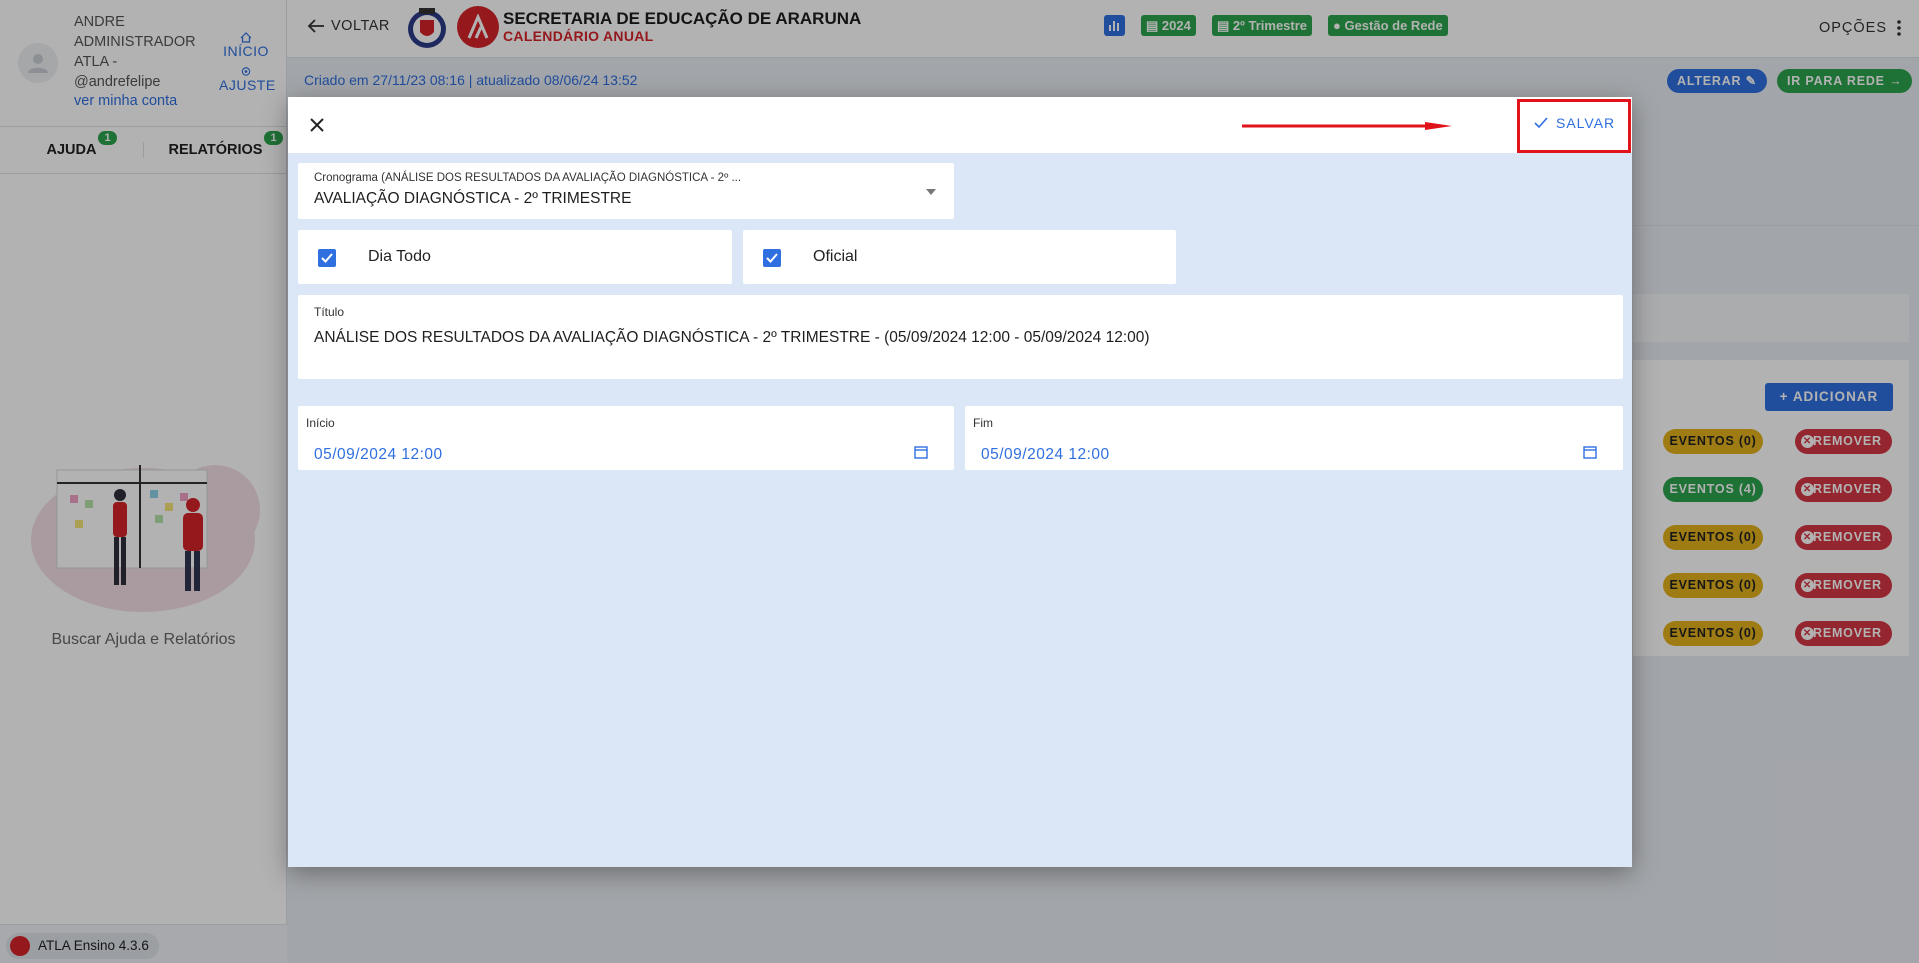  Describe the element at coordinates (1045, 454) in the screenshot. I see `fim-value: 05/09/2024 12:00` at that location.